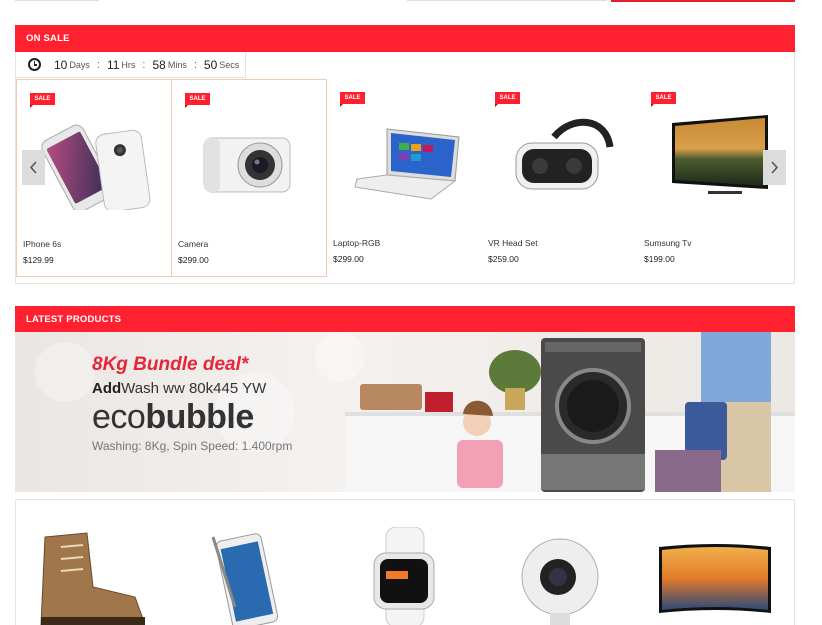 This screenshot has width=822, height=625. I want to click on chevron-left-icon, so click(33, 167).